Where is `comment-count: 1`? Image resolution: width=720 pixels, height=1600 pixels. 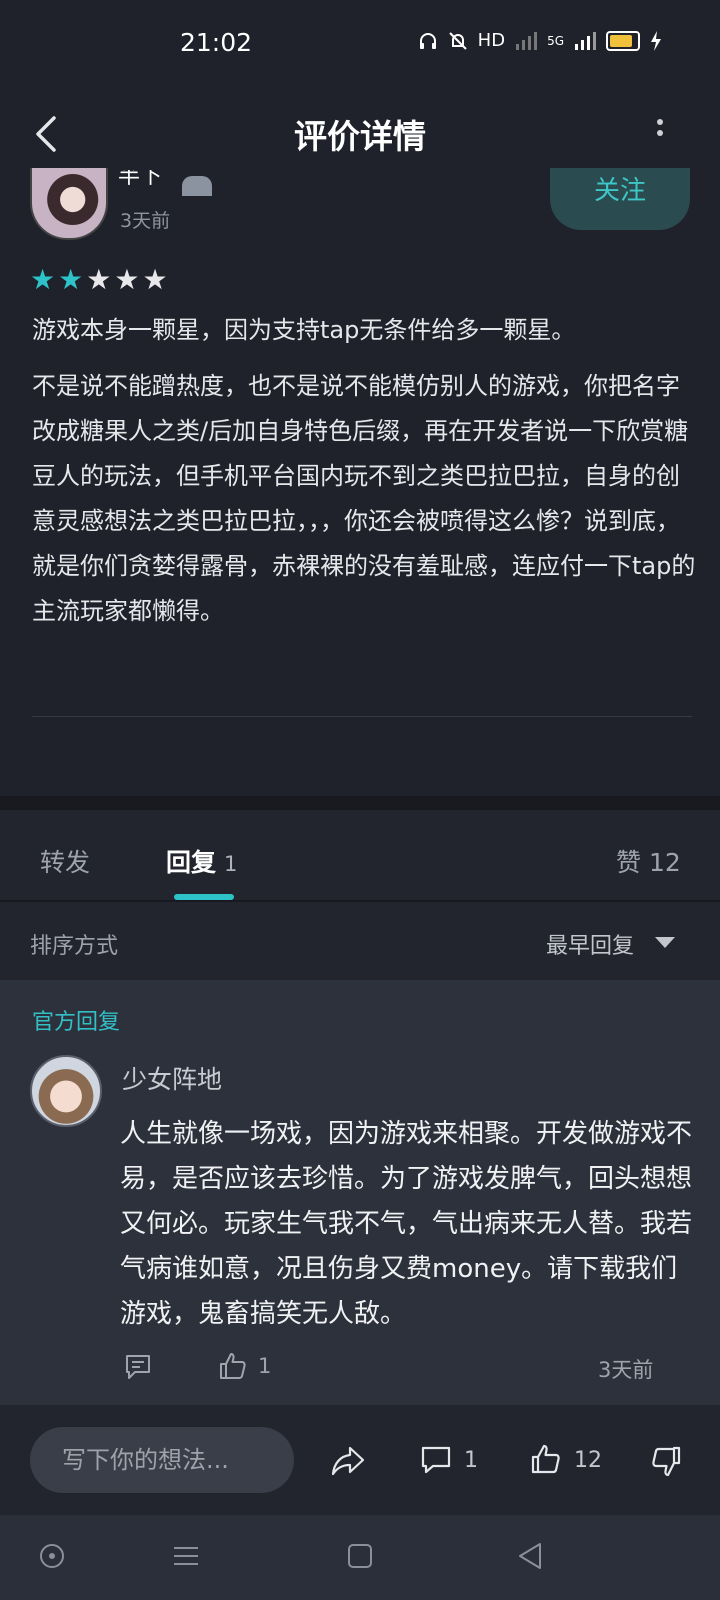
comment-count: 1 is located at coordinates (471, 1460).